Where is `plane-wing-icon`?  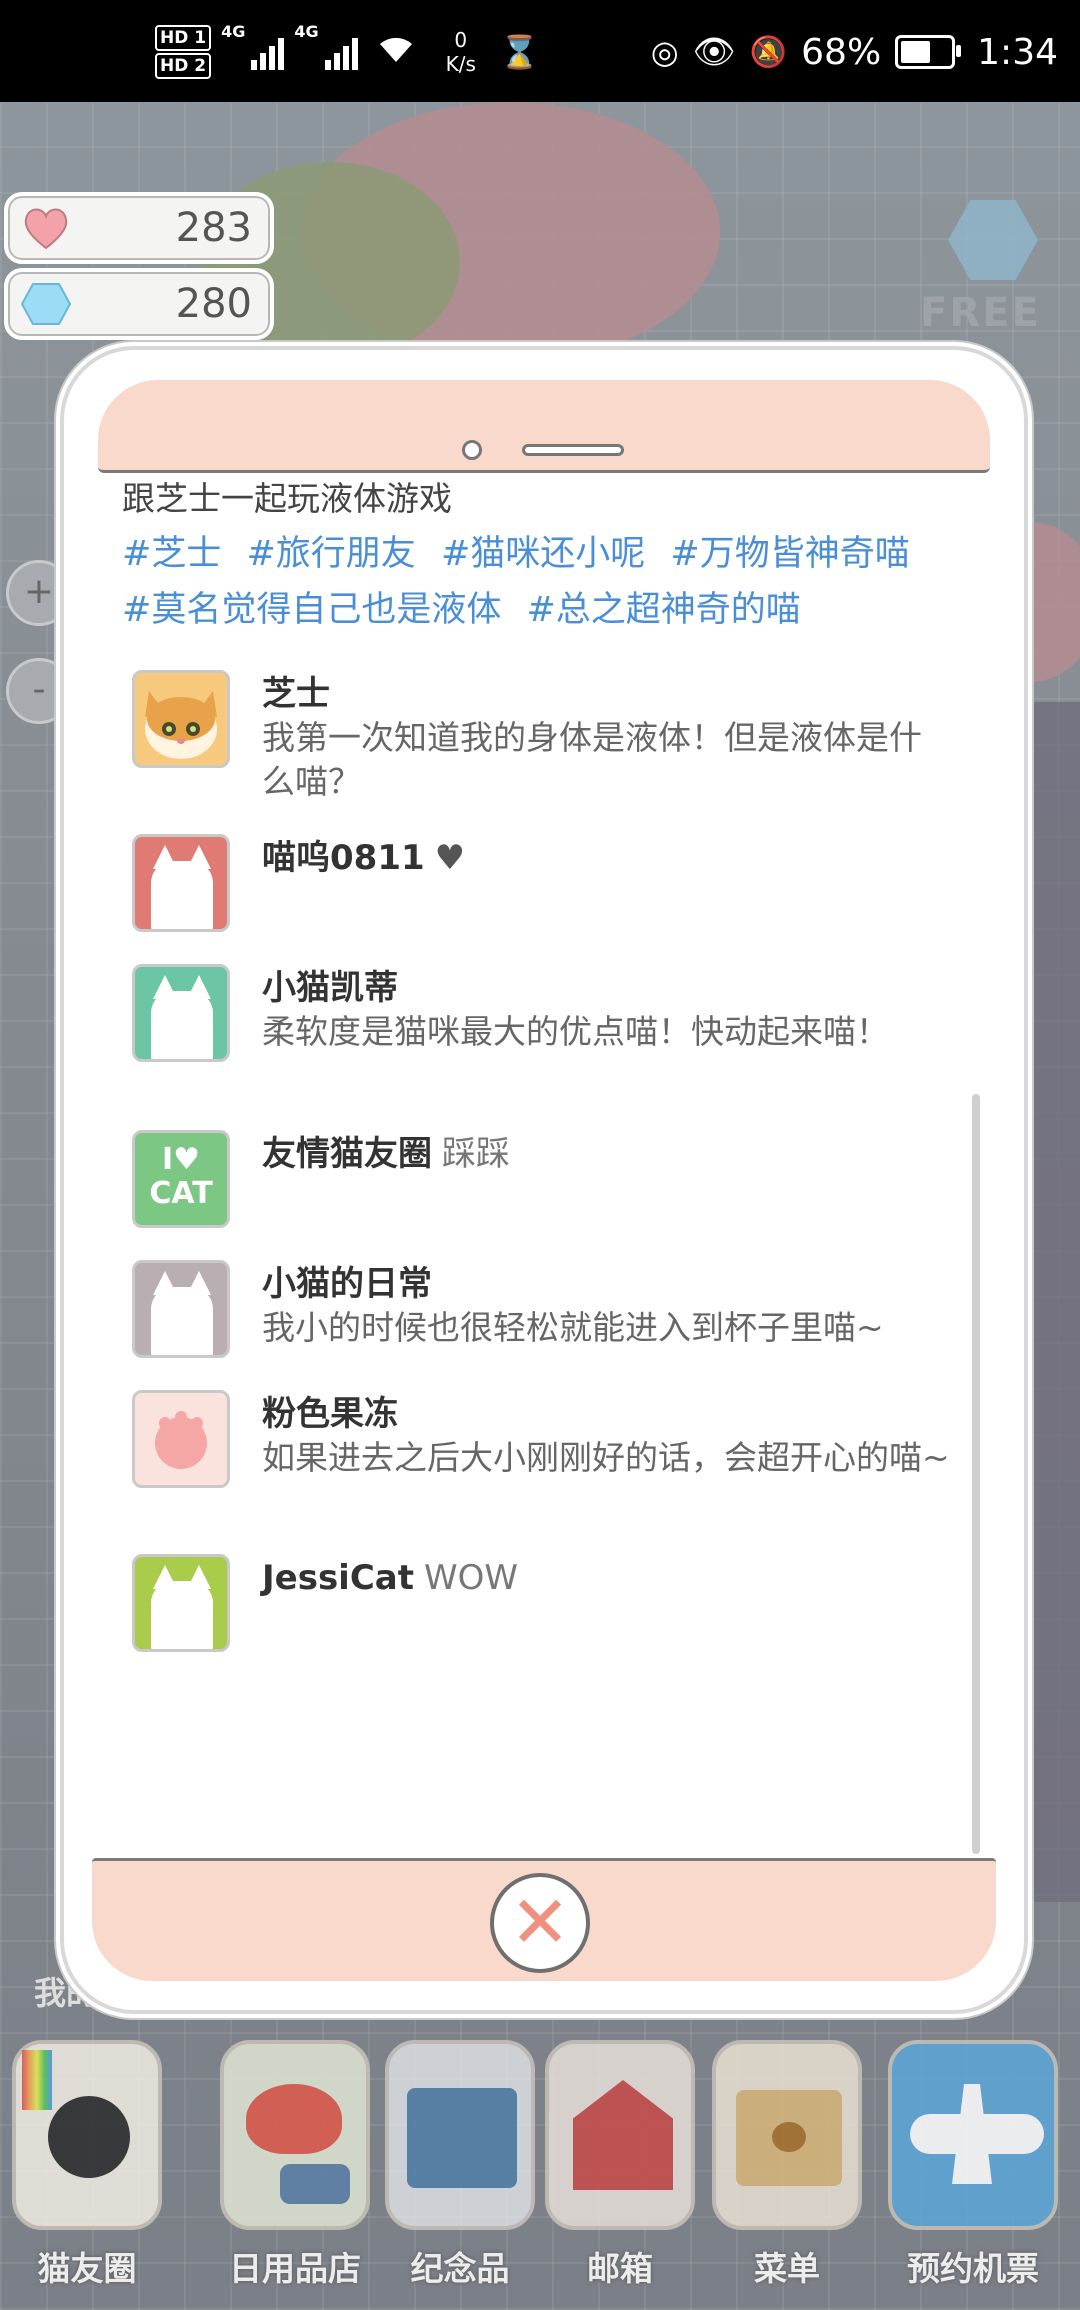 plane-wing-icon is located at coordinates (972, 2134).